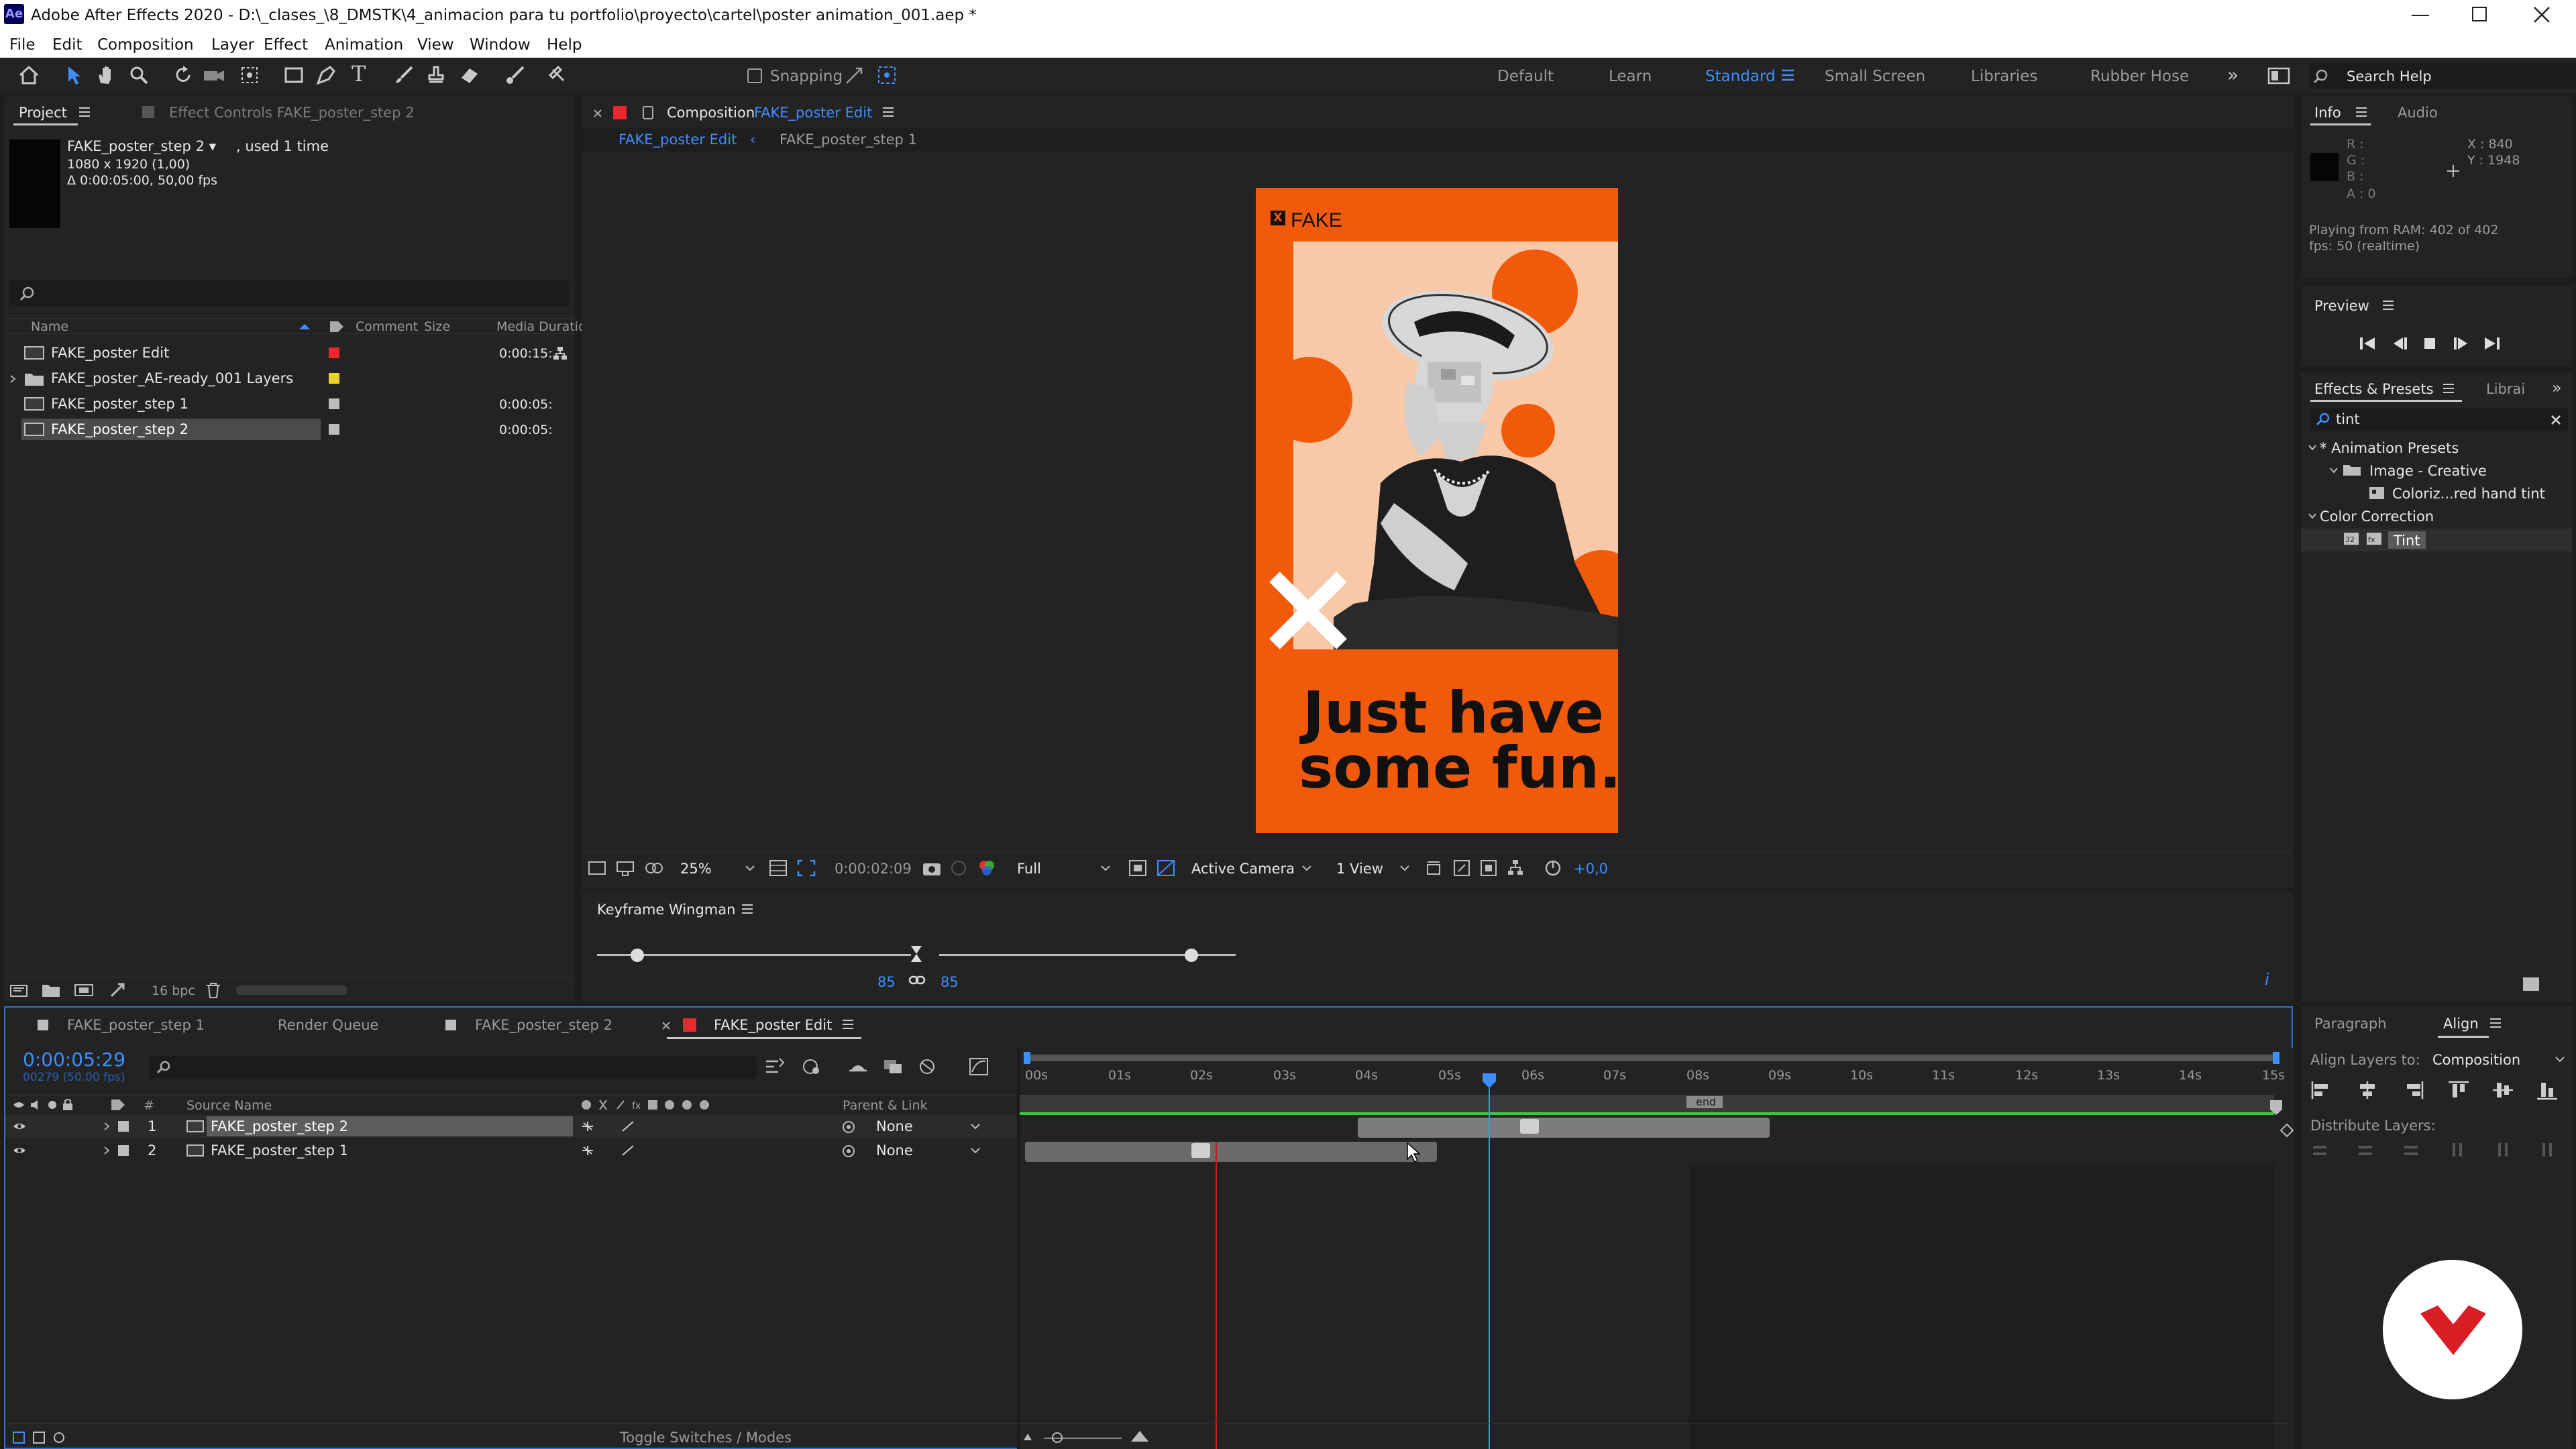  I want to click on work-area-bar, so click(1651, 1058).